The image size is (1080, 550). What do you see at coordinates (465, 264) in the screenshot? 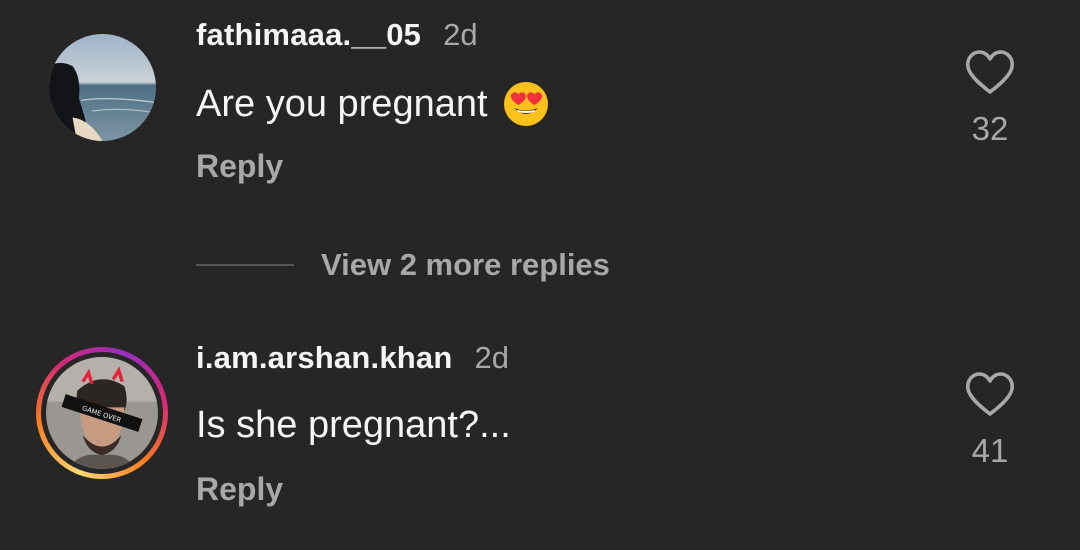
I see `view-more-replies-label: View 2 more replies` at bounding box center [465, 264].